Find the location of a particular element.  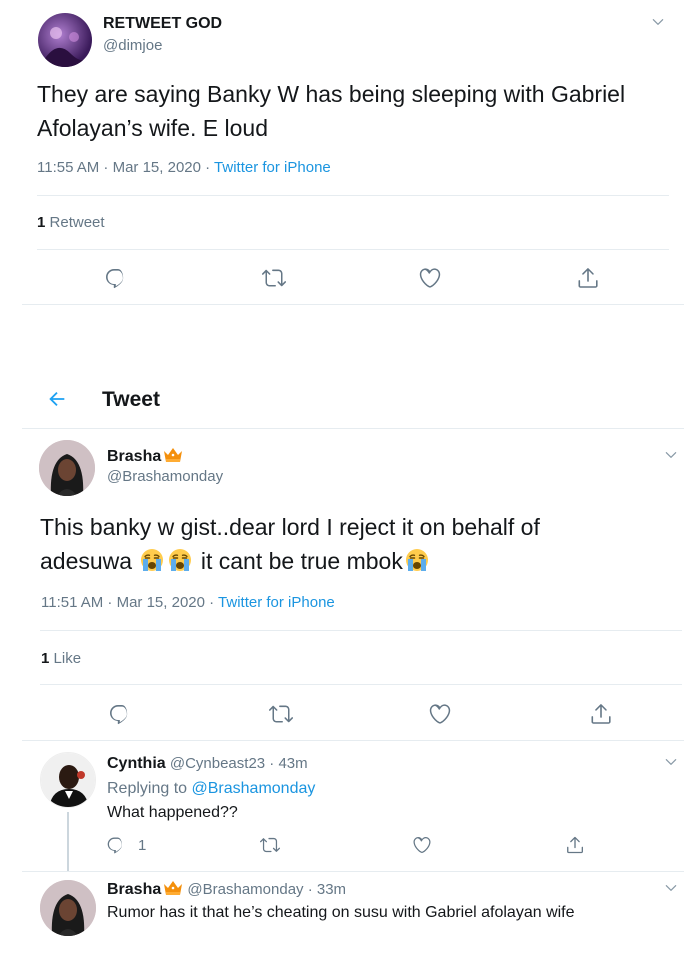

reply-header: Brasha @Brashamonday · 33m is located at coordinates (226, 889).